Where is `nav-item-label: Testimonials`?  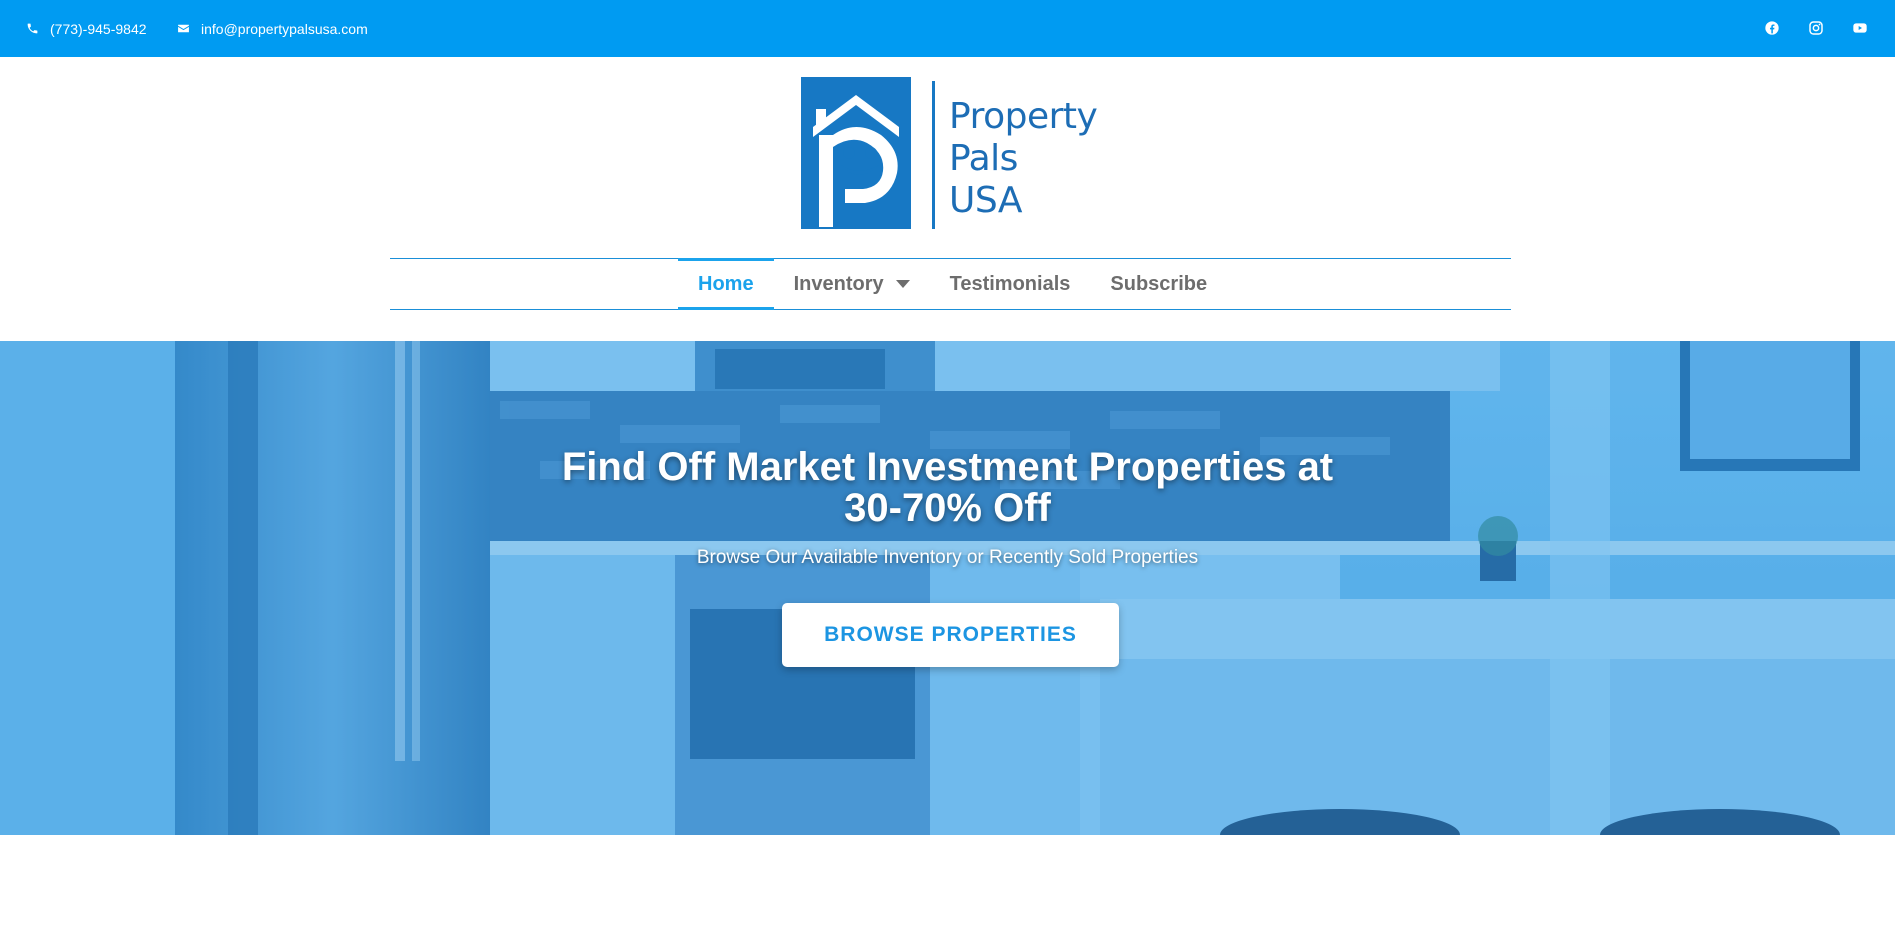
nav-item-label: Testimonials is located at coordinates (1010, 284).